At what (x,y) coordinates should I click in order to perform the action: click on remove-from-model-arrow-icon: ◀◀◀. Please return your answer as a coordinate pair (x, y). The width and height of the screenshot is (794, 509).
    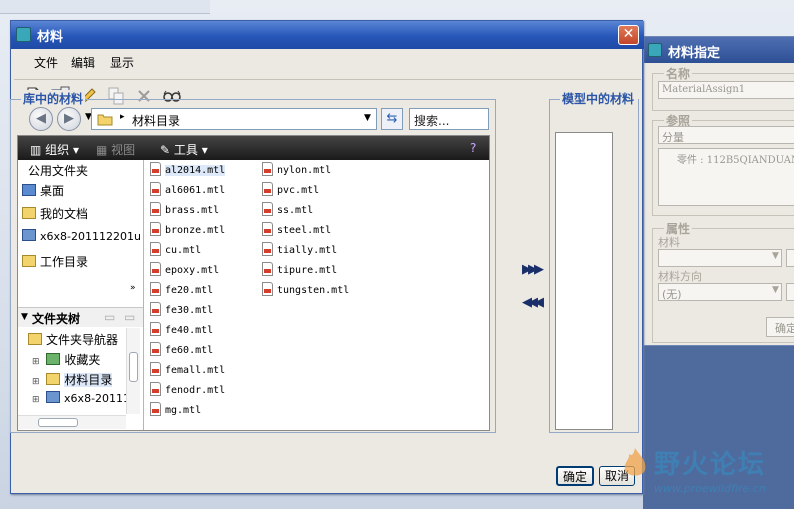
    Looking at the image, I should click on (533, 302).